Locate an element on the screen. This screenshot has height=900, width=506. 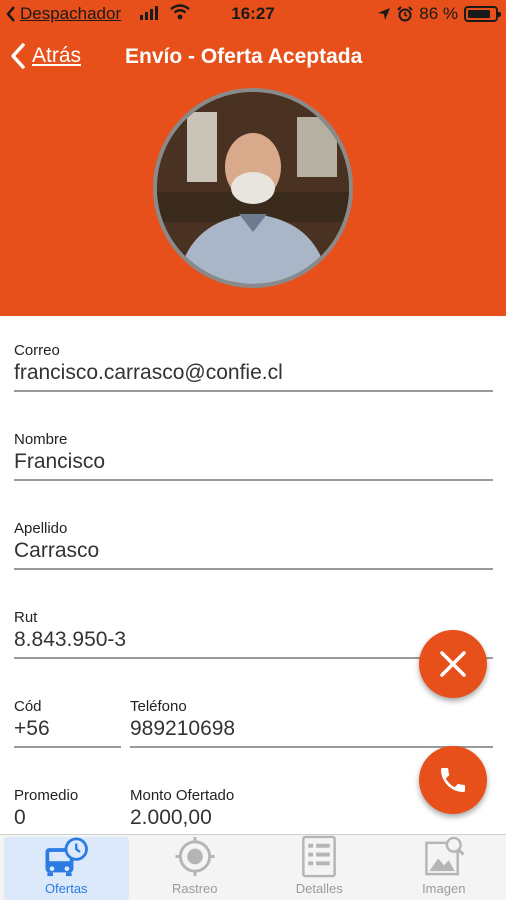
email-value: francisco.carrasco@confie.cl is located at coordinates (148, 372).